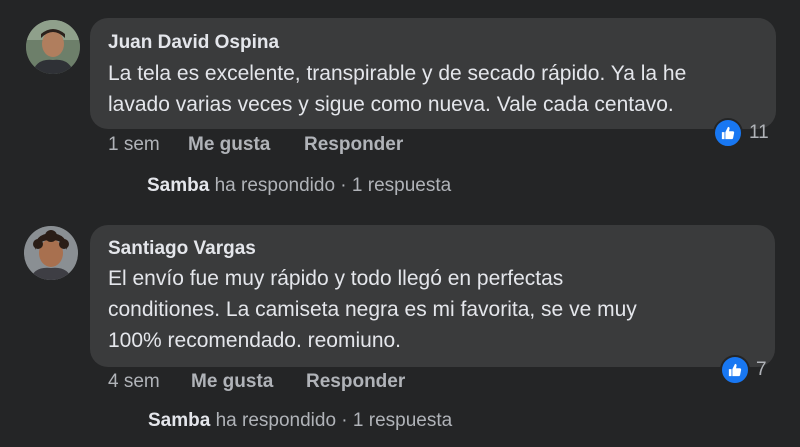 This screenshot has width=800, height=447. Describe the element at coordinates (182, 249) in the screenshot. I see `comment-author: Santiago Vargas` at that location.